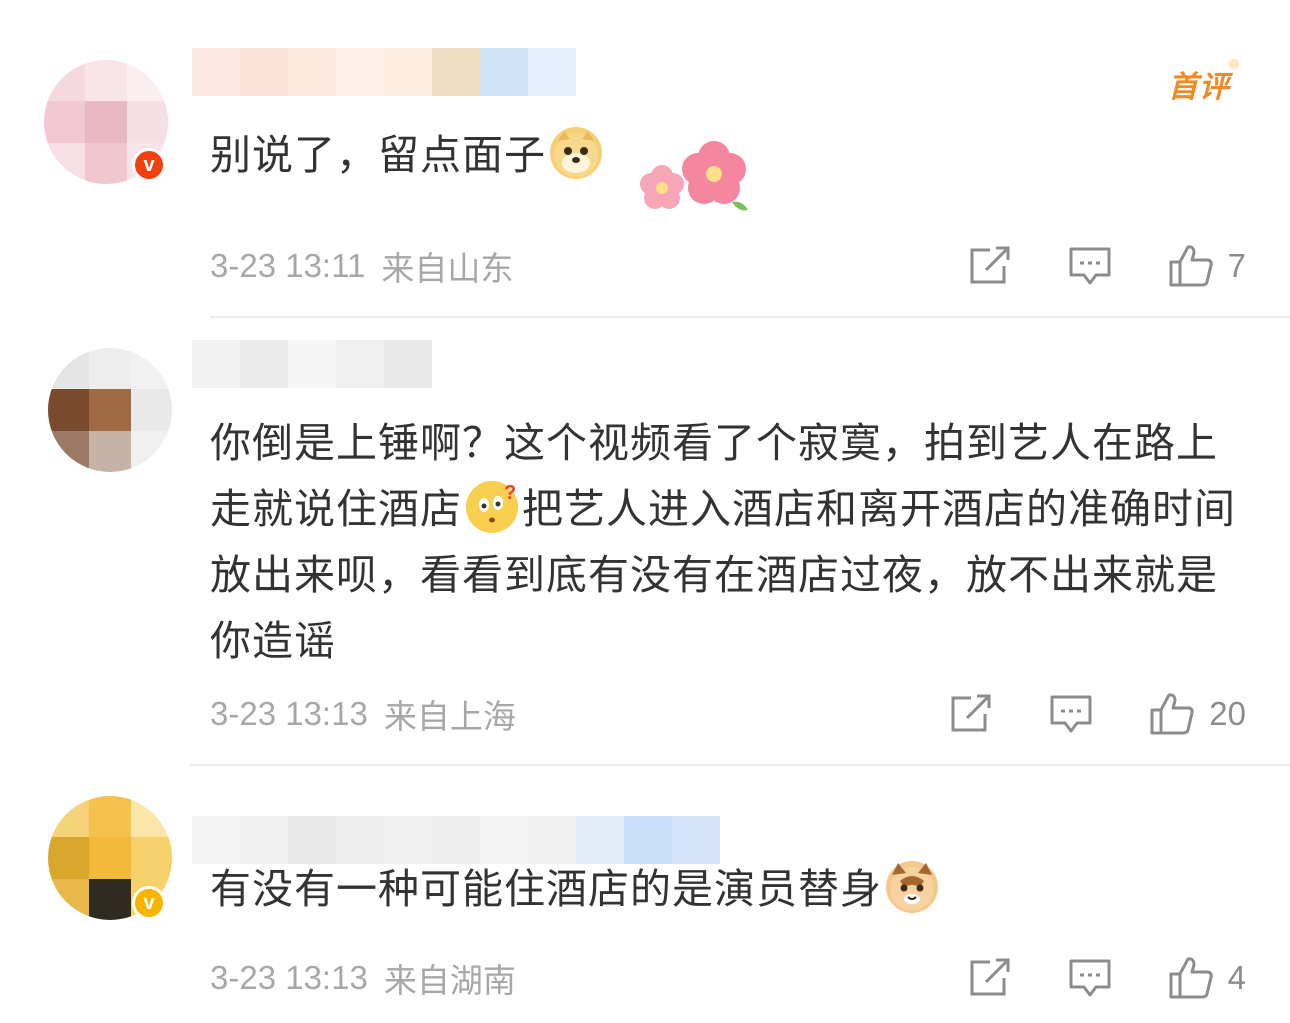 The height and width of the screenshot is (1023, 1290). Describe the element at coordinates (1227, 713) in the screenshot. I see `like-count: 20` at that location.